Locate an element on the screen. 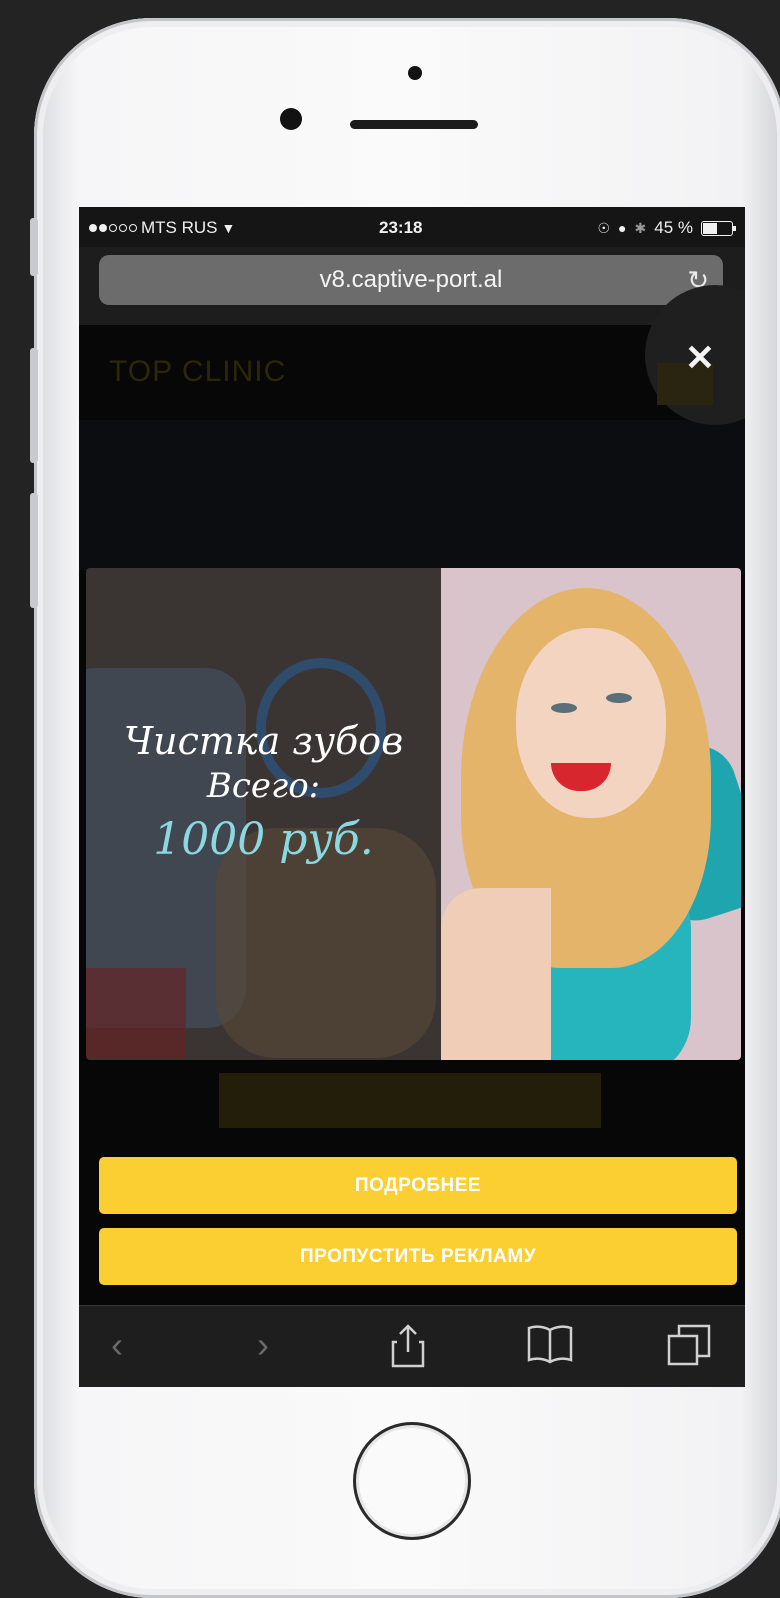  close-icon: ✕ is located at coordinates (700, 358).